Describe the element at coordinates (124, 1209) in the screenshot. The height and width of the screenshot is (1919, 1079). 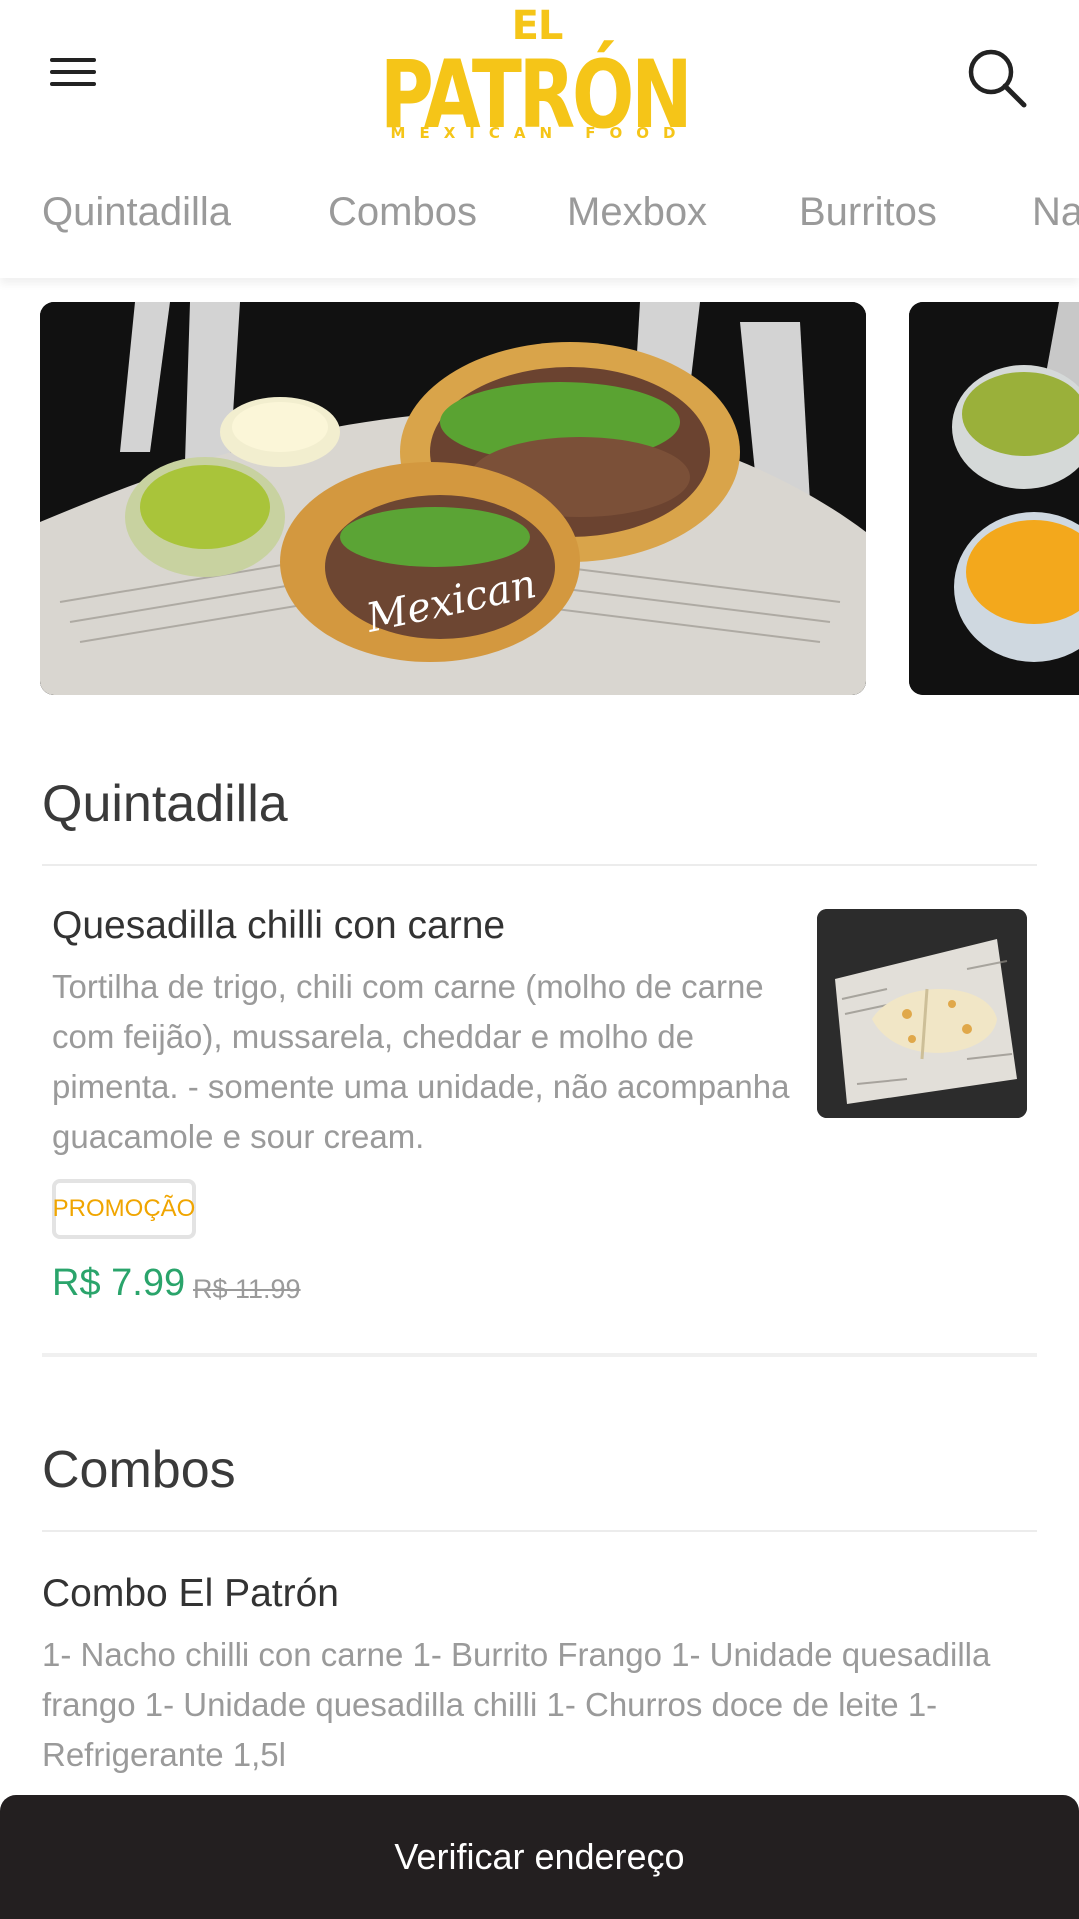
I see `promo-badge: PROMOÇÃO` at that location.